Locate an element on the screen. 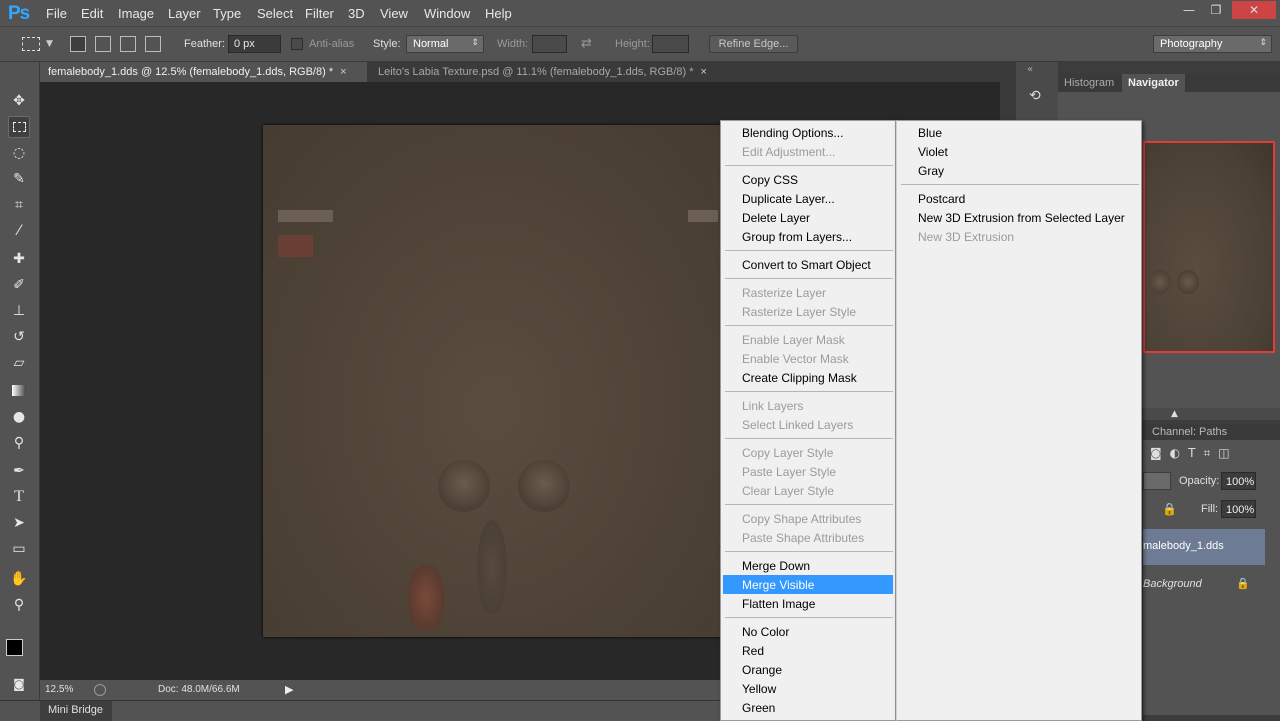 The width and height of the screenshot is (1280, 721). menu-filter: Filter is located at coordinates (319, 13).